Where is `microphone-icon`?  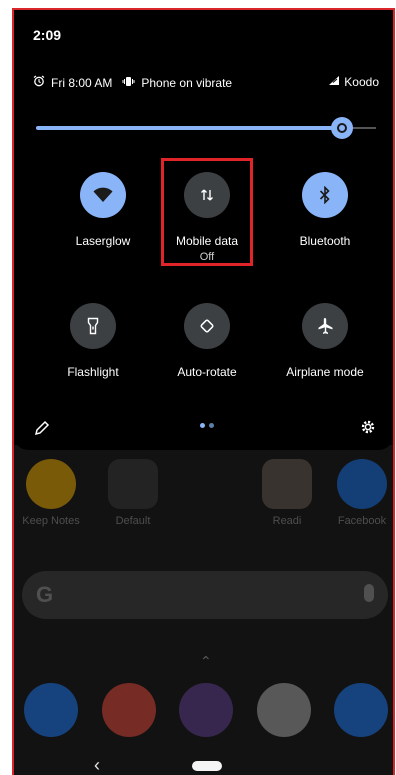 microphone-icon is located at coordinates (369, 593).